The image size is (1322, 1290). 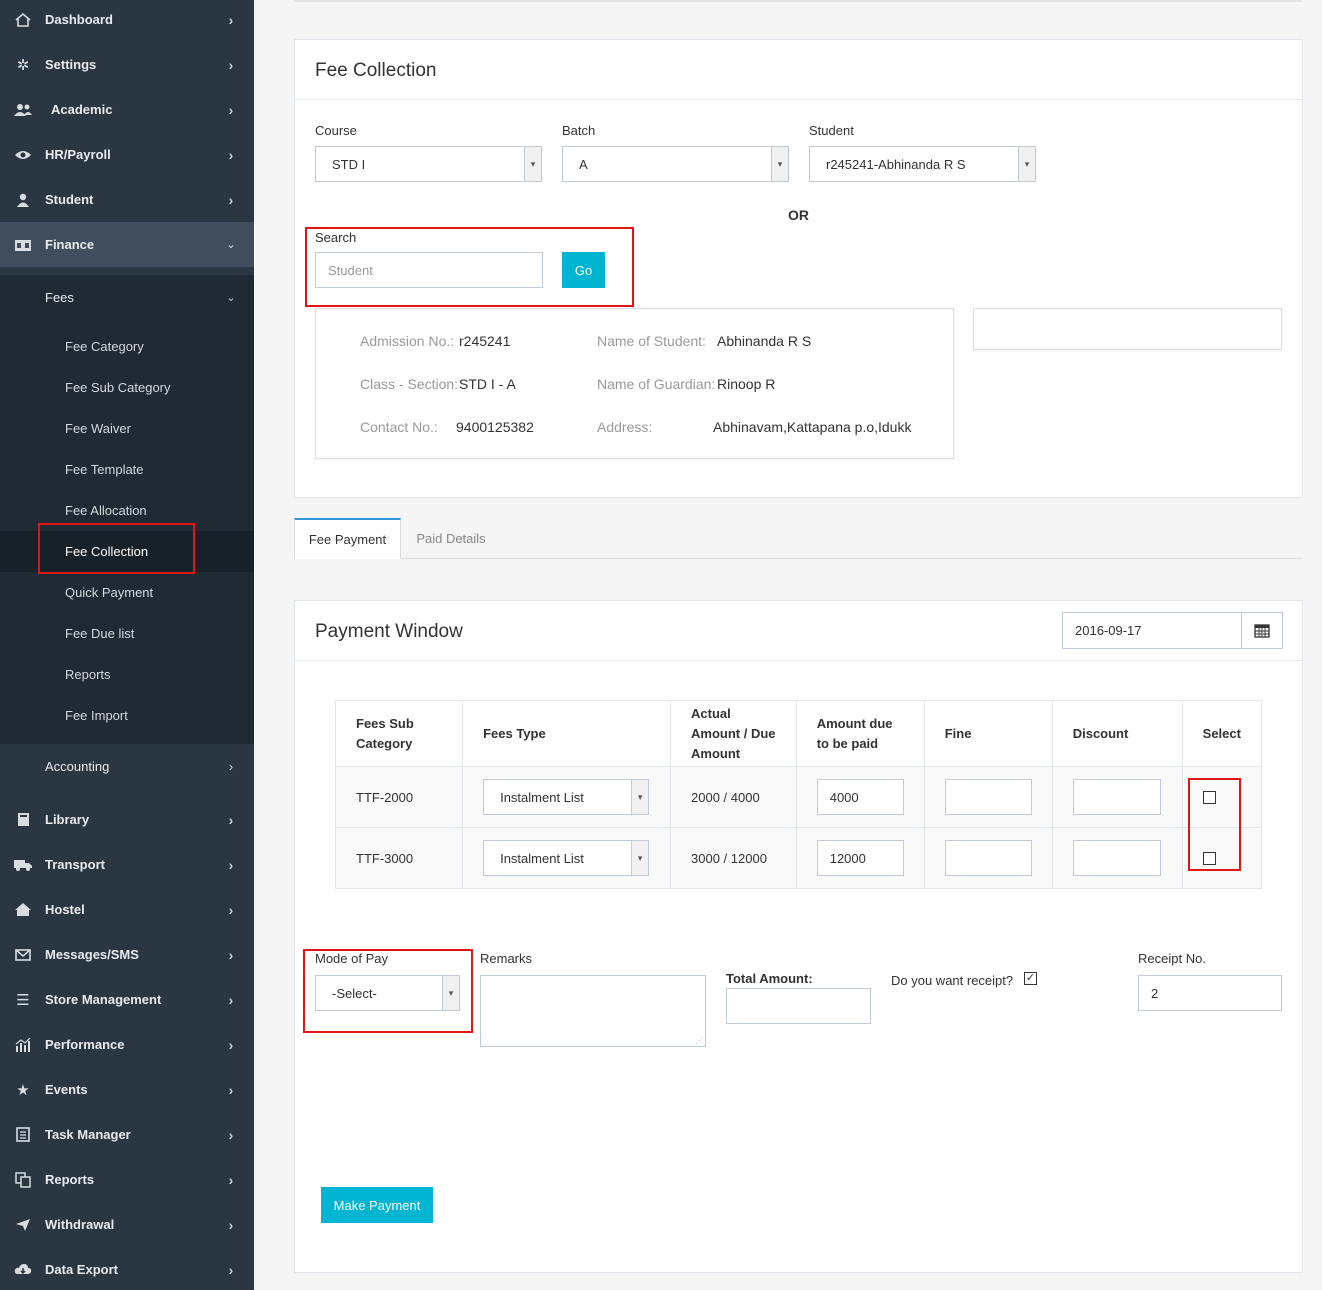 What do you see at coordinates (66, 1089) in the screenshot?
I see `sidebar-item-label: Events` at bounding box center [66, 1089].